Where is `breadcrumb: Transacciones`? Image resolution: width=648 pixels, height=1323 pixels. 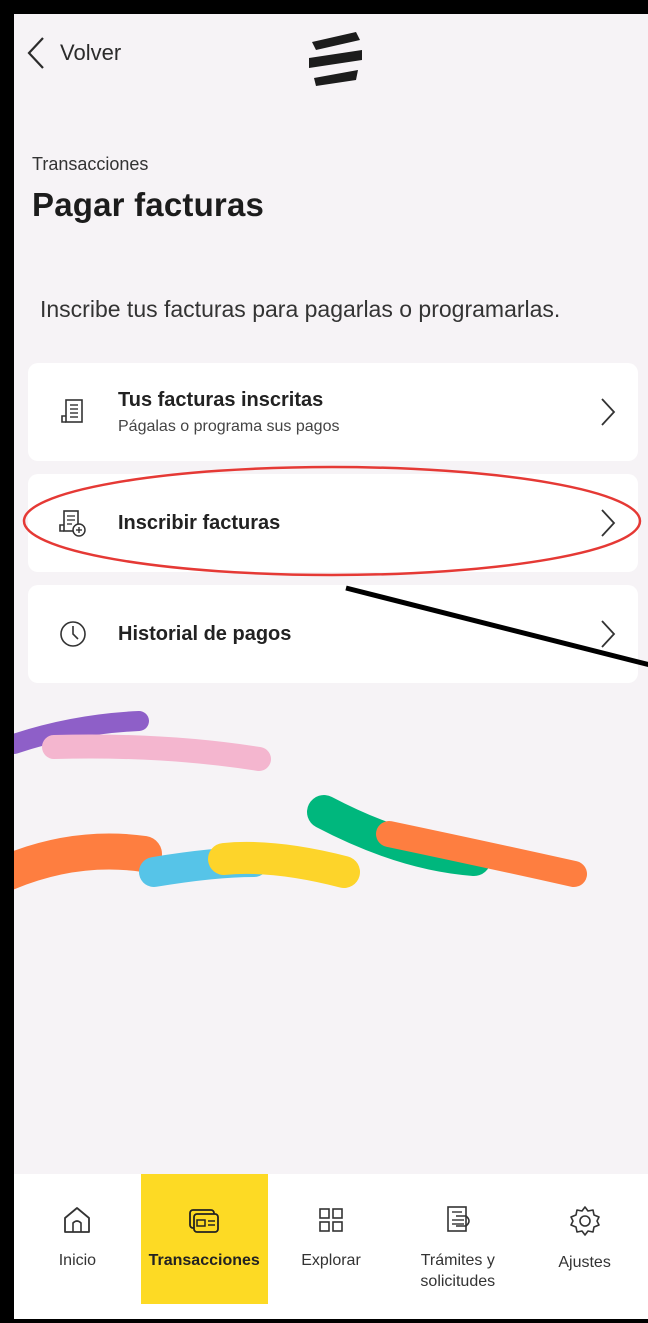
breadcrumb: Transacciones is located at coordinates (90, 164).